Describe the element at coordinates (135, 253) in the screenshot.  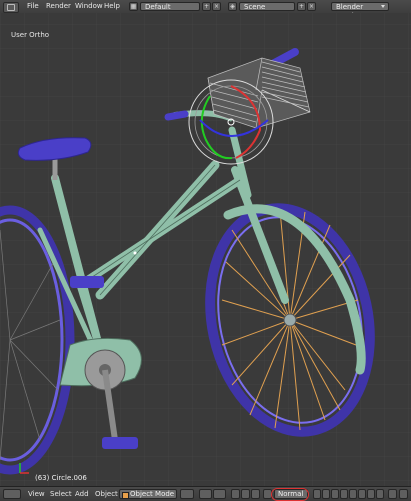
I see `3d-cursor` at that location.